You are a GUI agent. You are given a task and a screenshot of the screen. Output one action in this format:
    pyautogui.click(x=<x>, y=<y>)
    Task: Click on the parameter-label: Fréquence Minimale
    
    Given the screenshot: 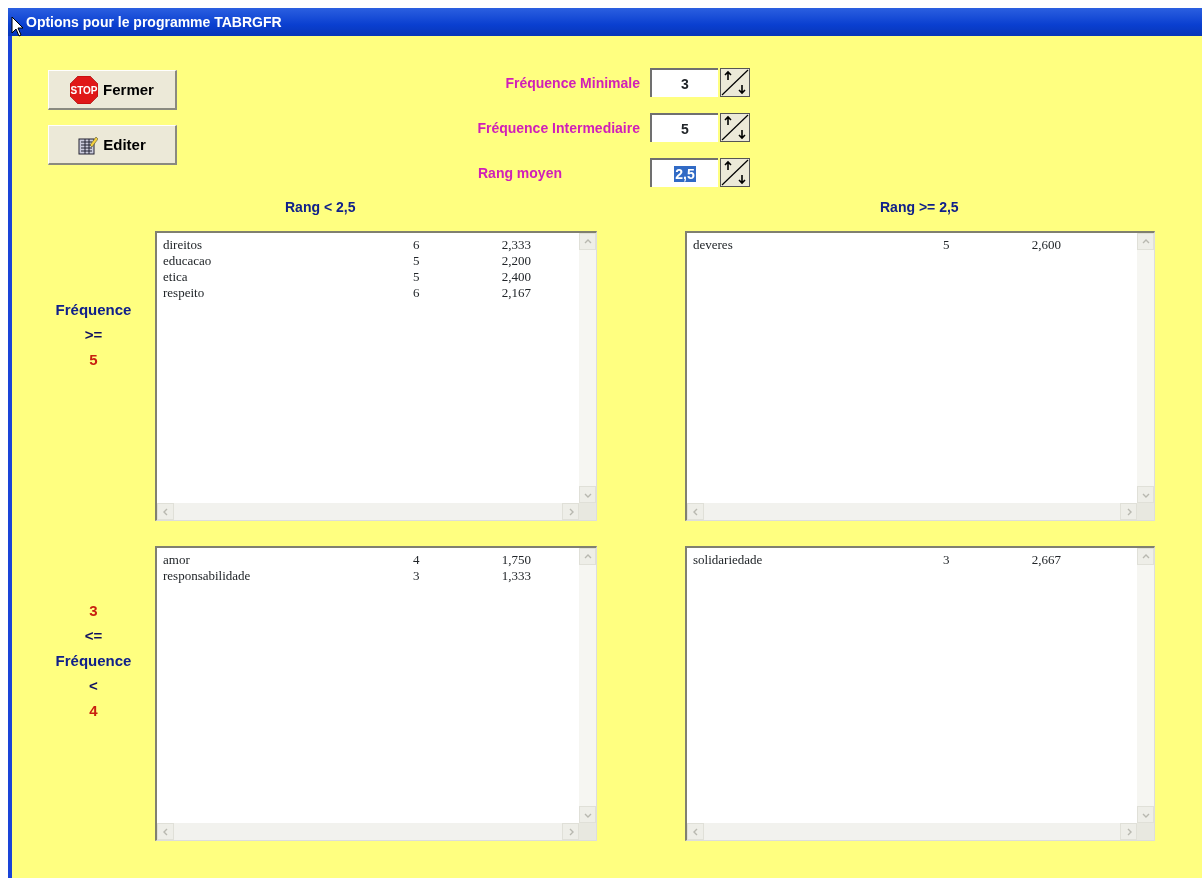 What is the action you would take?
    pyautogui.click(x=572, y=82)
    